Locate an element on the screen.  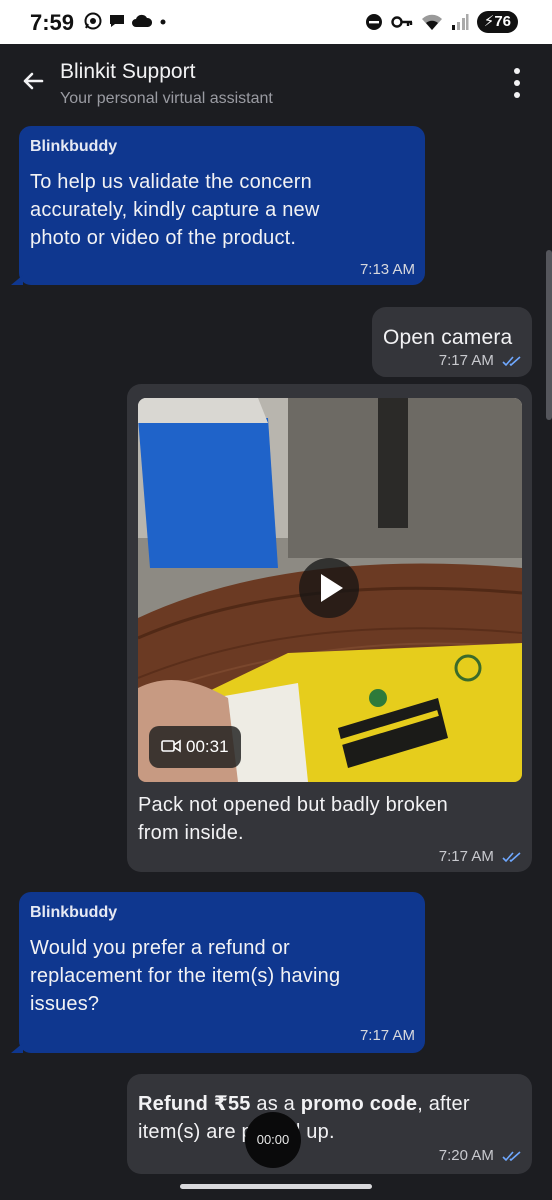
video-camera-icon is located at coordinates (171, 746).